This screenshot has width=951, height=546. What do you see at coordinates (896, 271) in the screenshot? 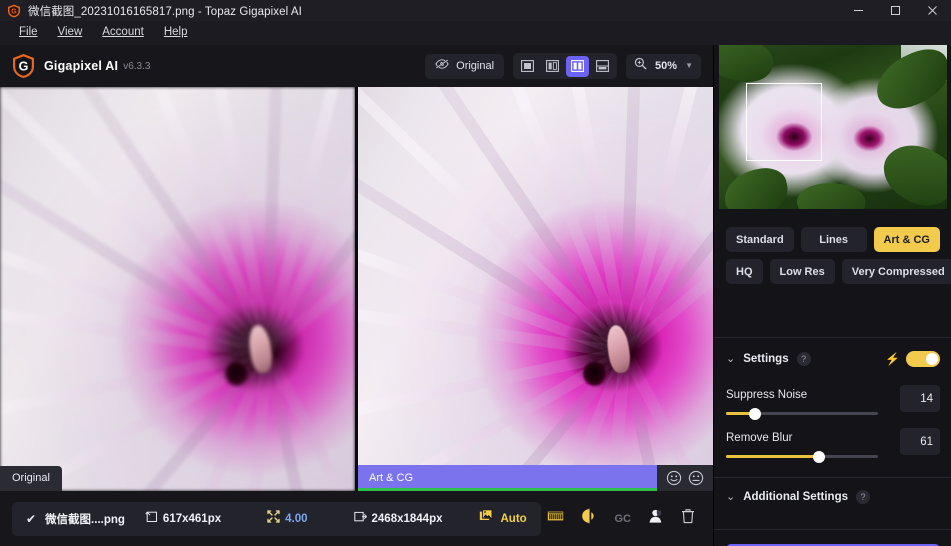
I see `preset-very-compressed: Very Compressed` at bounding box center [896, 271].